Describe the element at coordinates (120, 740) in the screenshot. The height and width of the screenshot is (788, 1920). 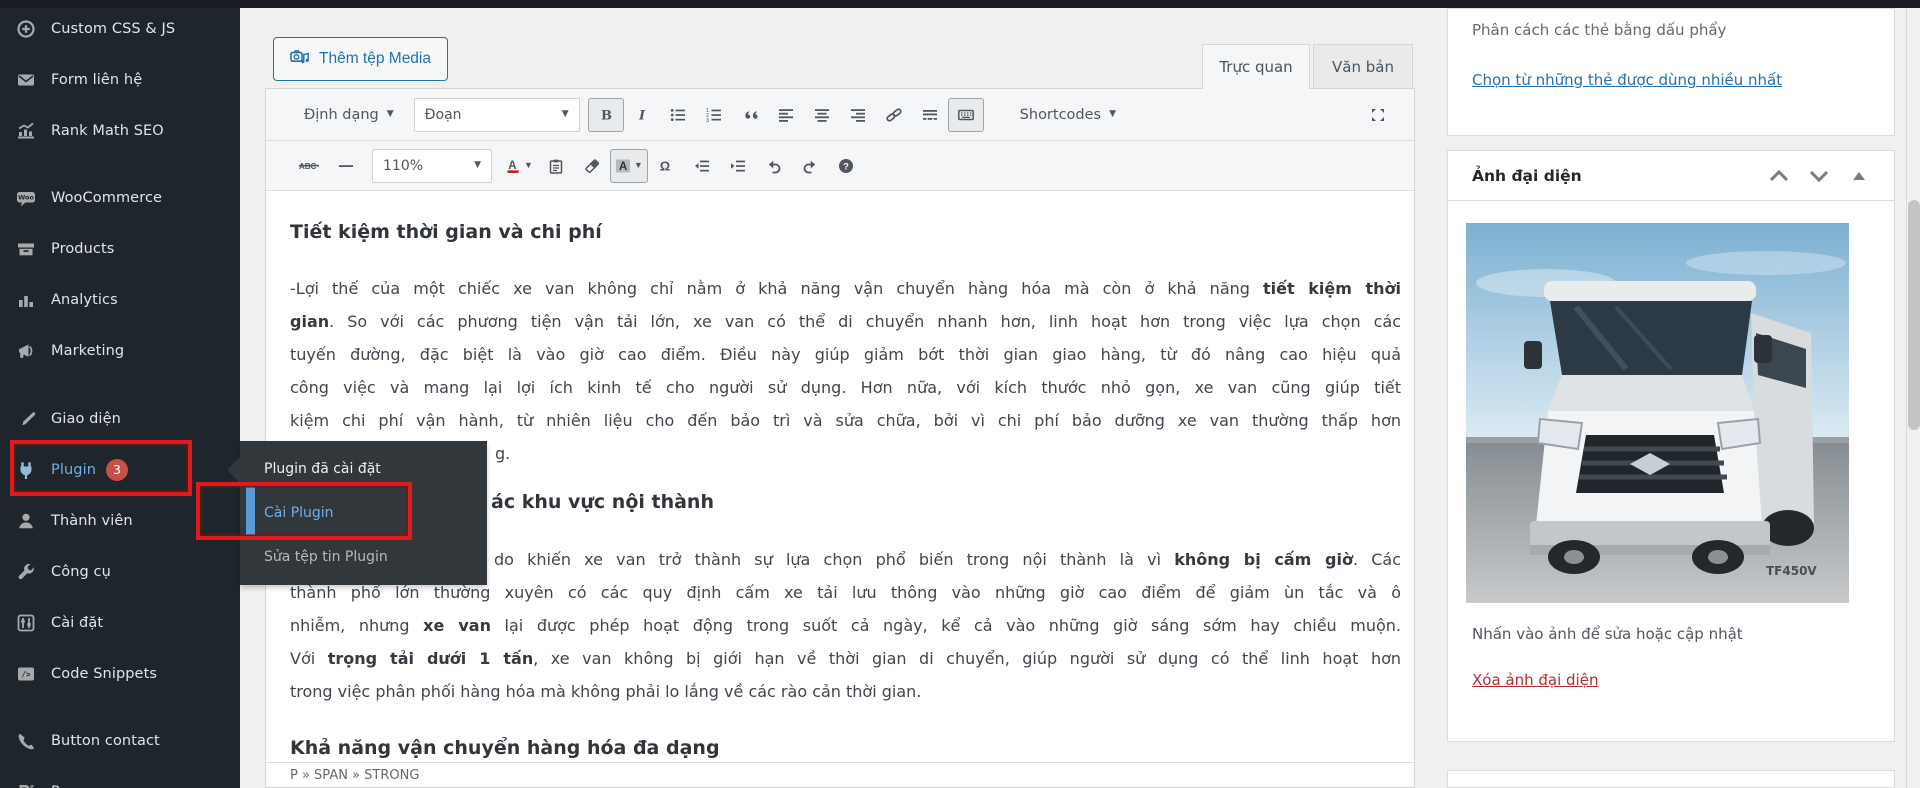
I see `sidebar-item-button-contact: Button contact` at that location.